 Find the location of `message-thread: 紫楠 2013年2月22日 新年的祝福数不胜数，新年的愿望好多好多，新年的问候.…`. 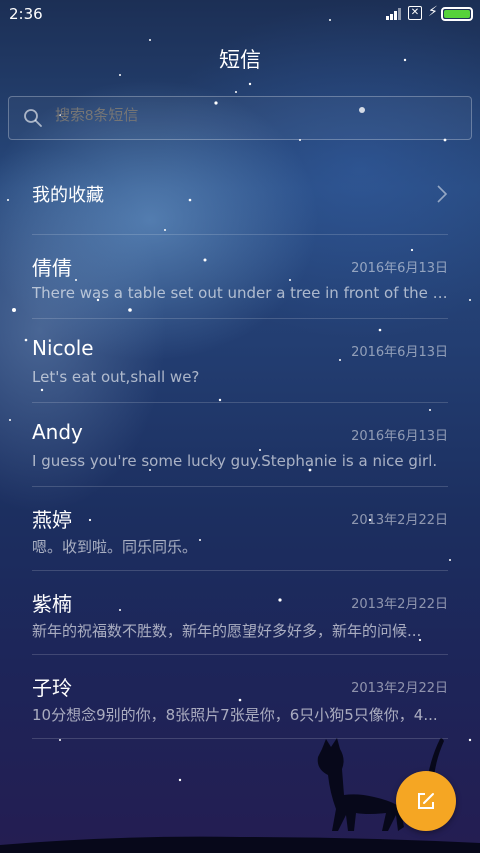

message-thread: 紫楠 2013年2月22日 新年的祝福数不胜数，新年的愿望好多好多，新年的问候.… is located at coordinates (240, 612).